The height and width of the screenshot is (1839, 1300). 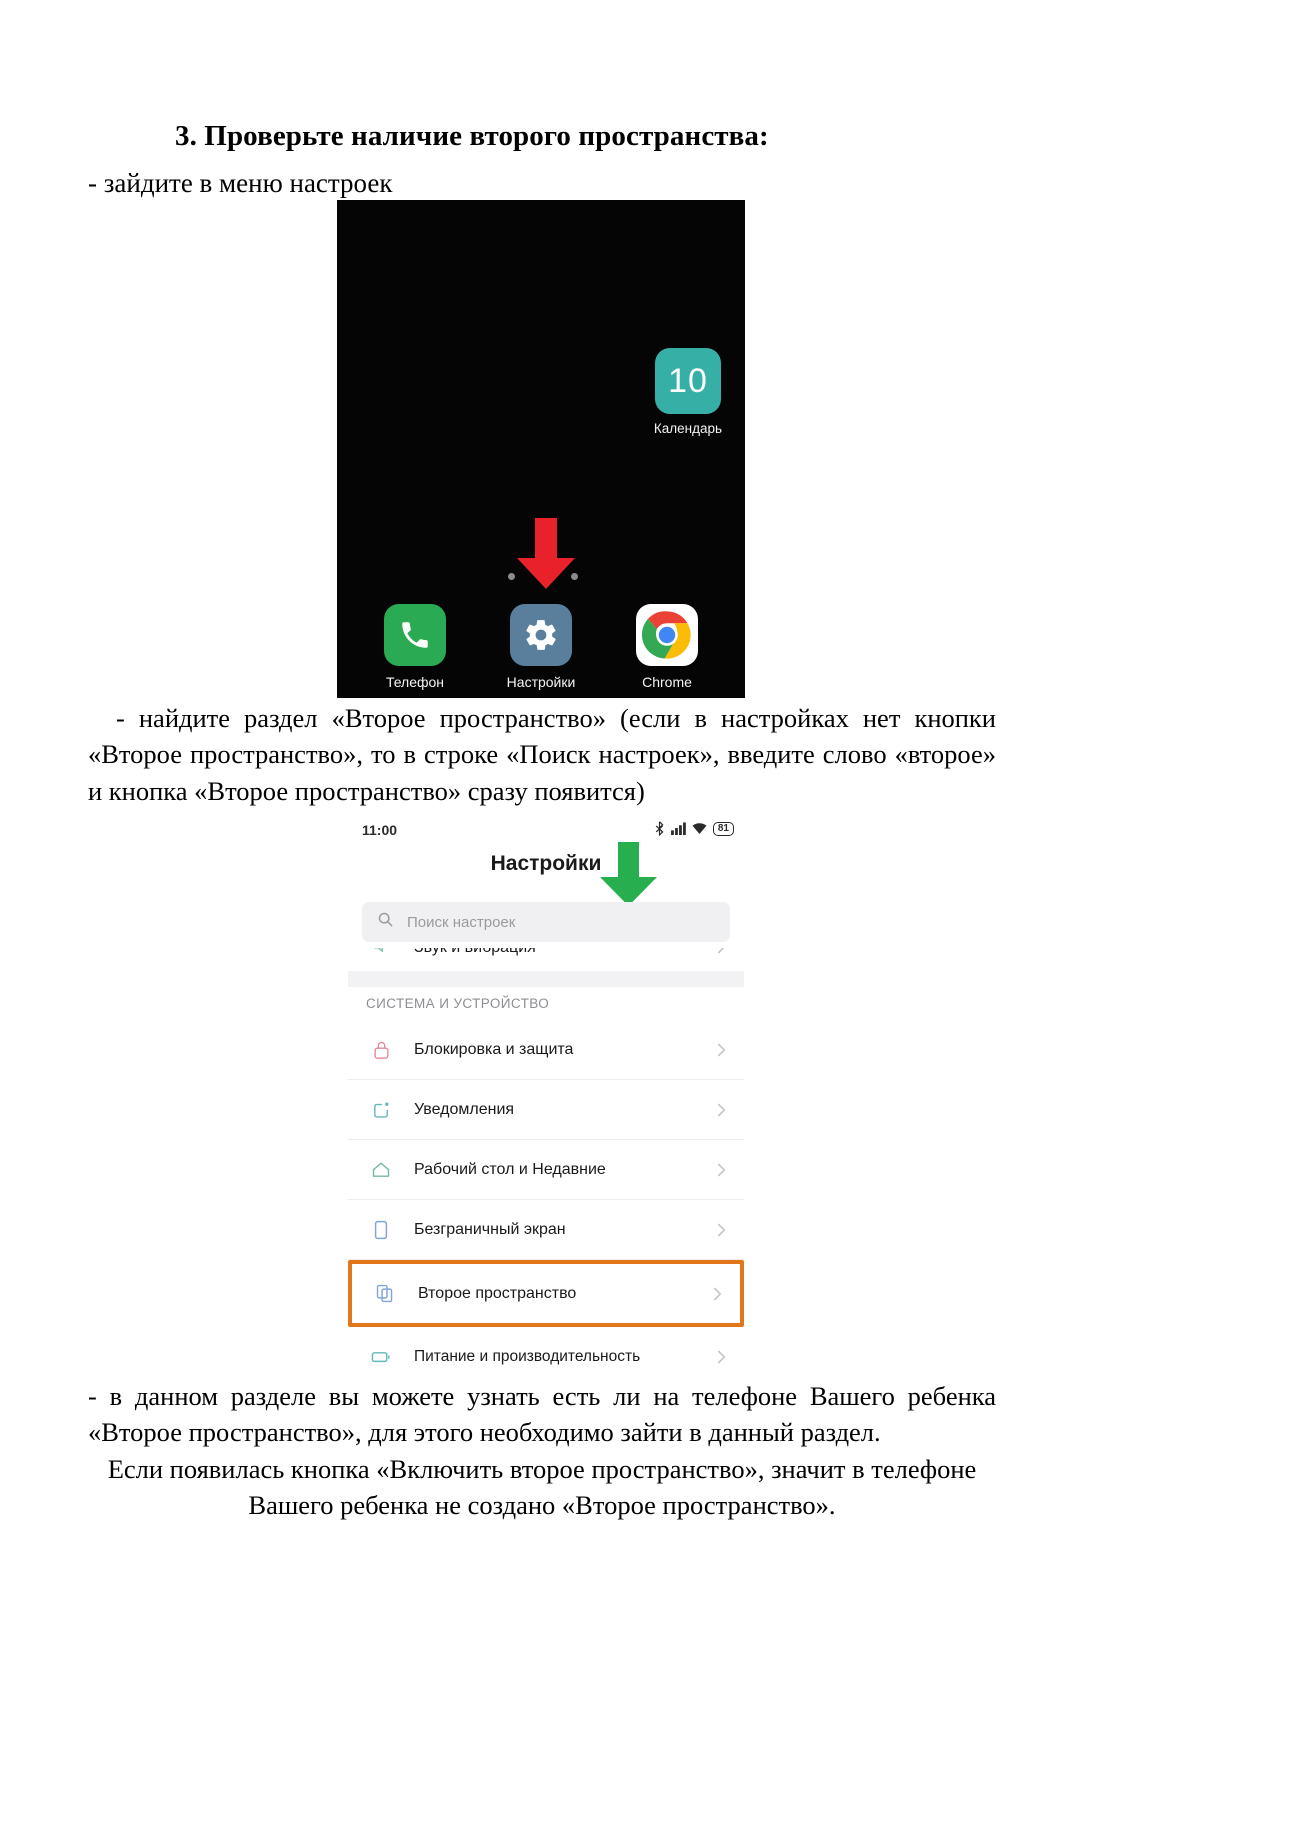 I want to click on calendar-icon: 10, so click(x=688, y=381).